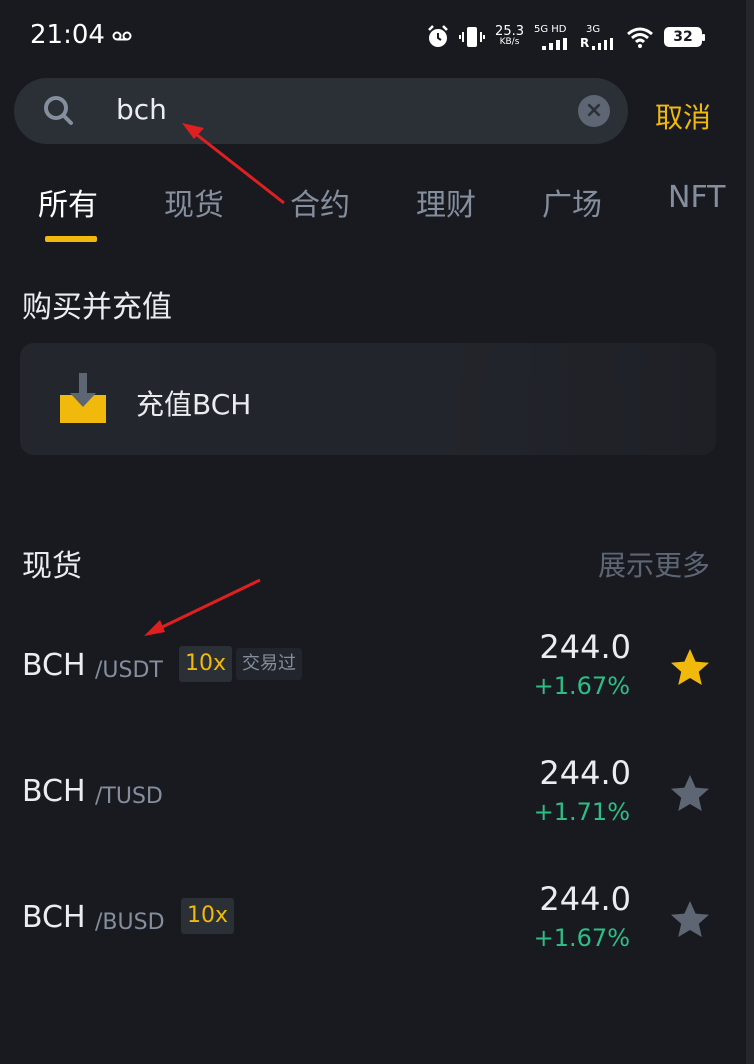 Image resolution: width=754 pixels, height=1064 pixels. What do you see at coordinates (552, 37) in the screenshot?
I see `signal-1: 5G HD` at bounding box center [552, 37].